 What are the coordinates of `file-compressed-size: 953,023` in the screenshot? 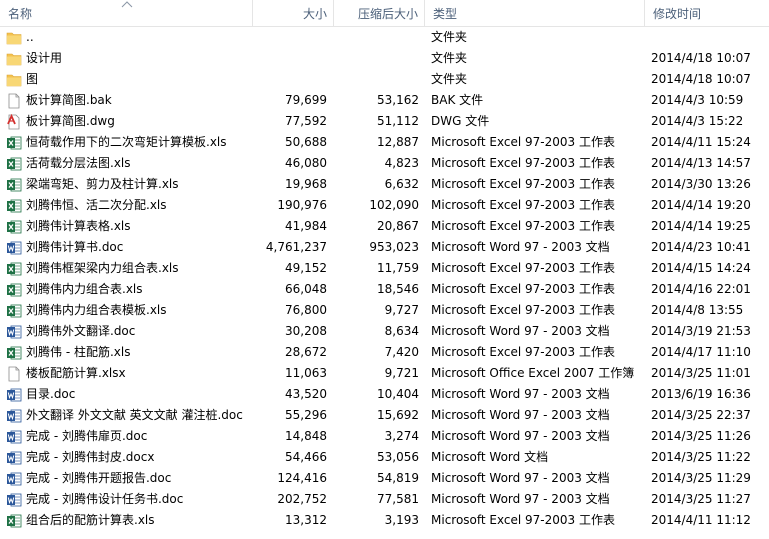 It's located at (394, 247).